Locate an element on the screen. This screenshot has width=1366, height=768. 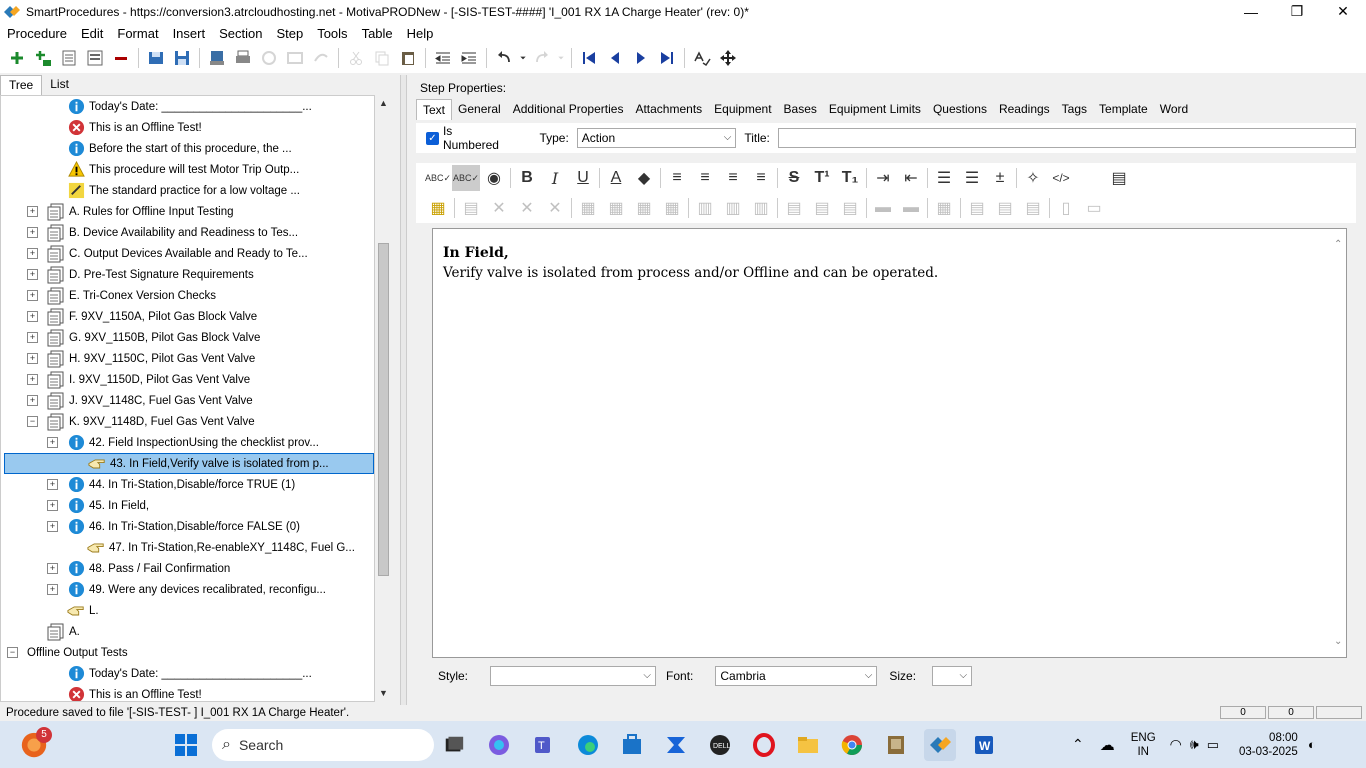
menu-procedure: Procedure is located at coordinates (37, 33).